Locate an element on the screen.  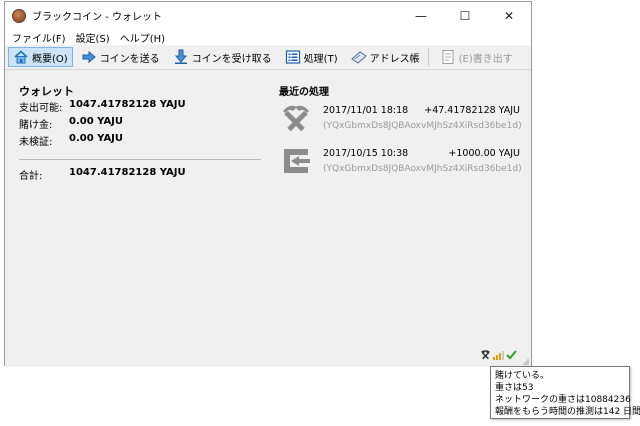
transactions-button: 処理(T) is located at coordinates (311, 57).